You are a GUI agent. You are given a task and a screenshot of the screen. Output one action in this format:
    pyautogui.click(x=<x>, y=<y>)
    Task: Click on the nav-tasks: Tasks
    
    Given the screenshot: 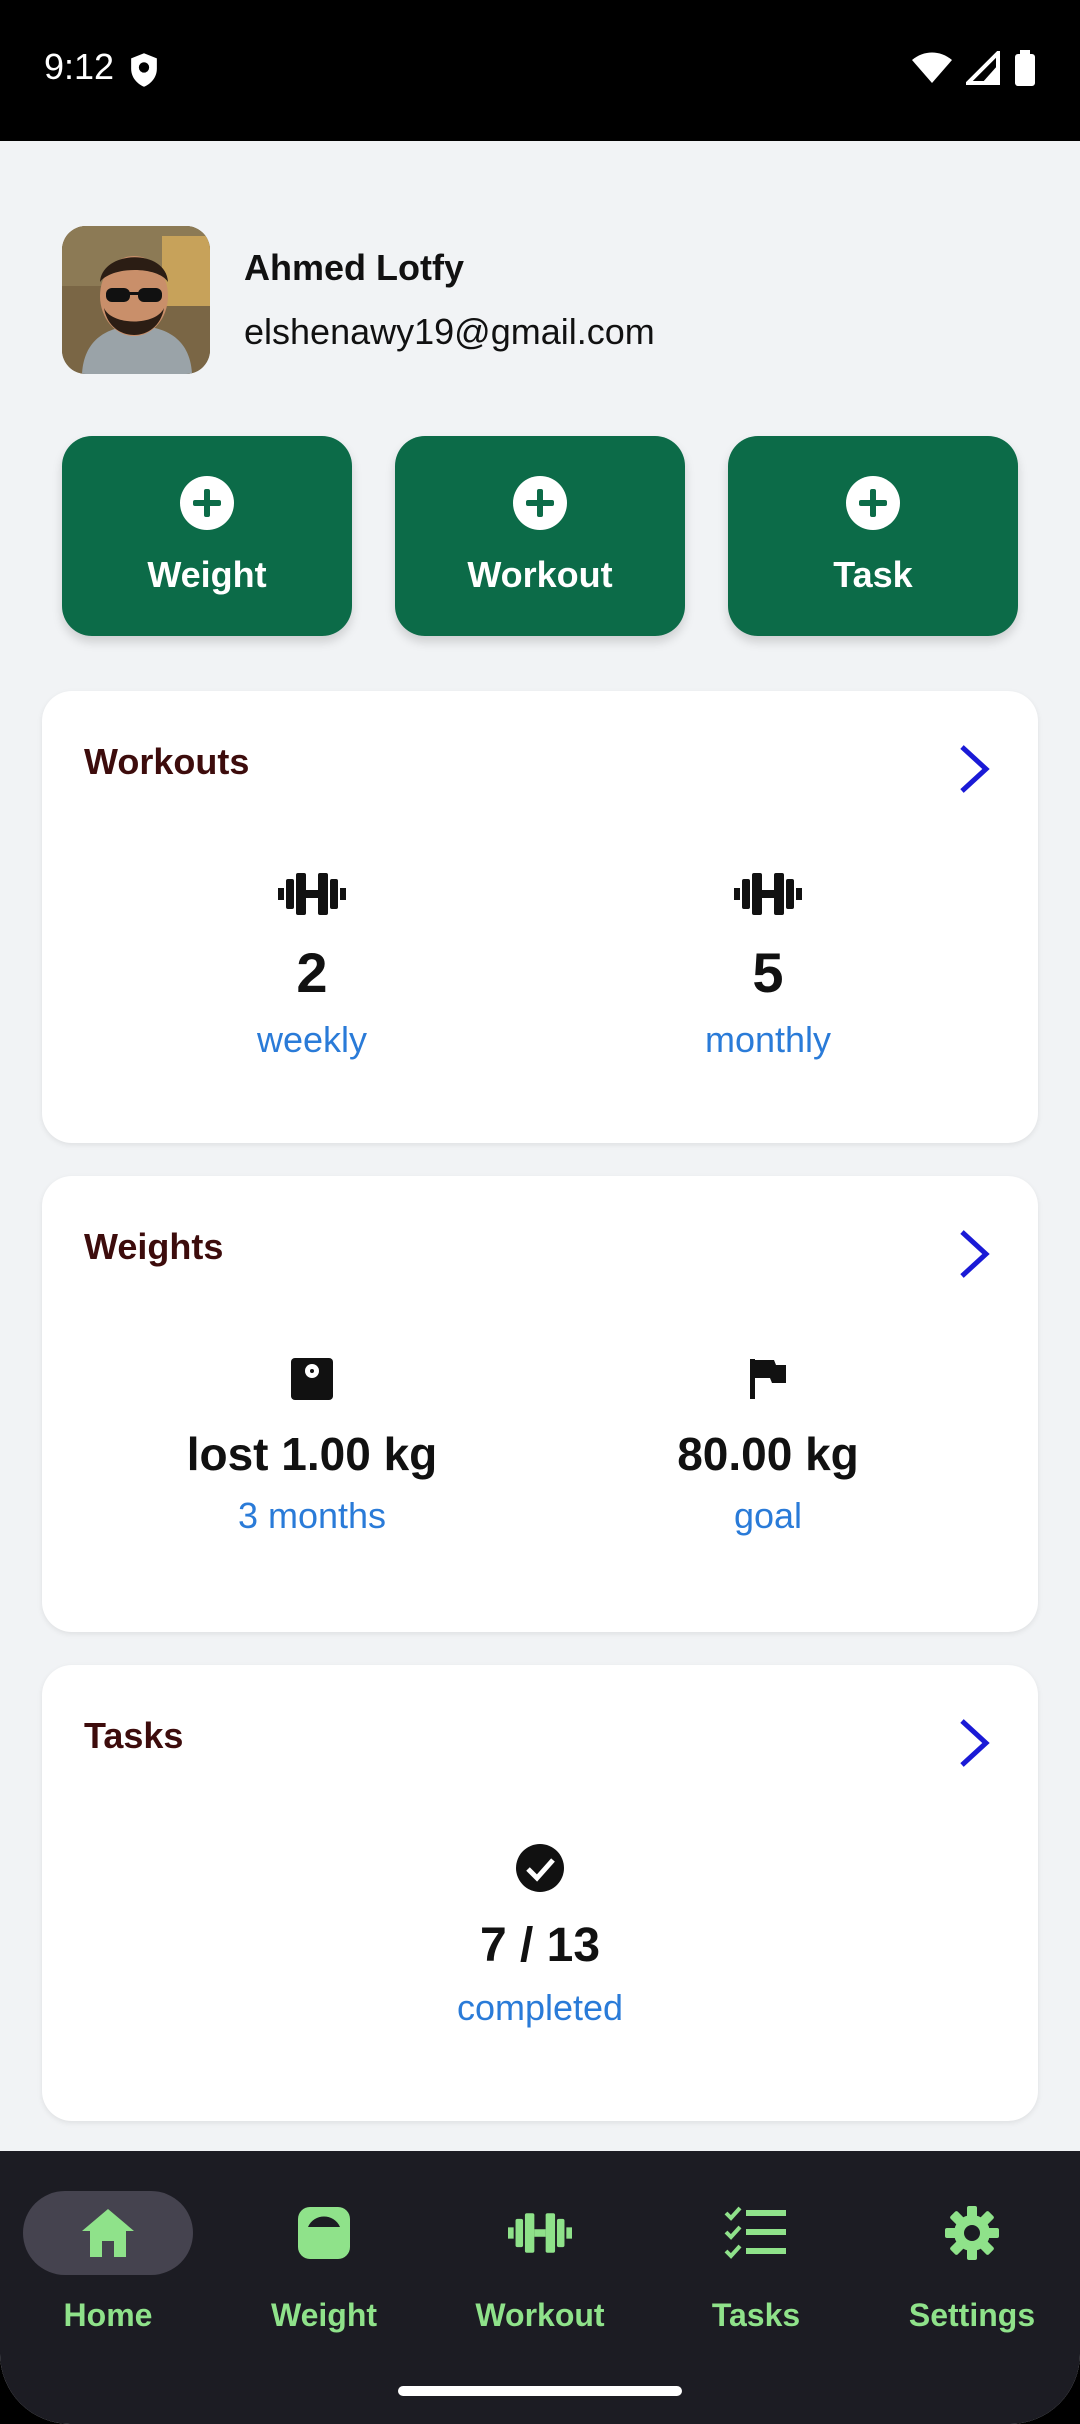 What is the action you would take?
    pyautogui.click(x=756, y=2262)
    